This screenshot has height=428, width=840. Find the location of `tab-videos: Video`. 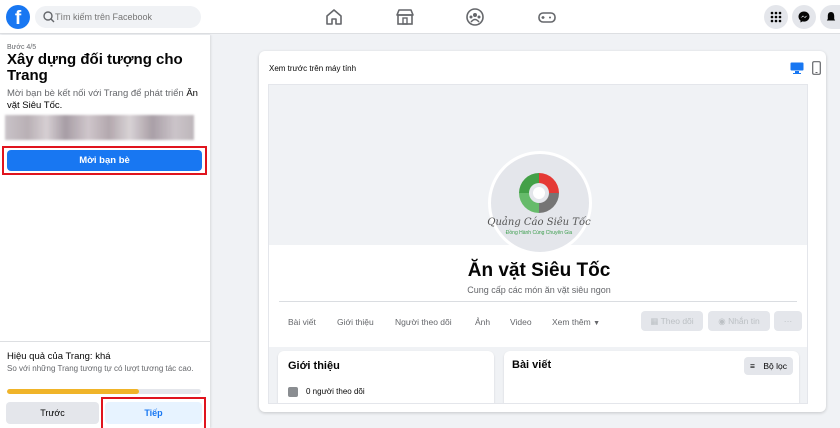

tab-videos: Video is located at coordinates (521, 322).